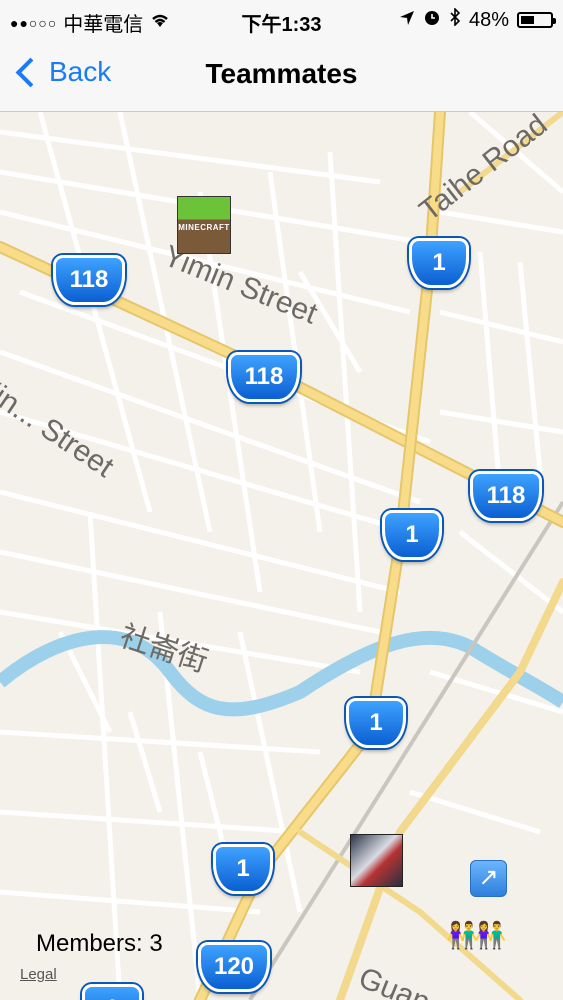 Image resolution: width=563 pixels, height=1000 pixels. What do you see at coordinates (99, 943) in the screenshot?
I see `members-count: Members: 3` at bounding box center [99, 943].